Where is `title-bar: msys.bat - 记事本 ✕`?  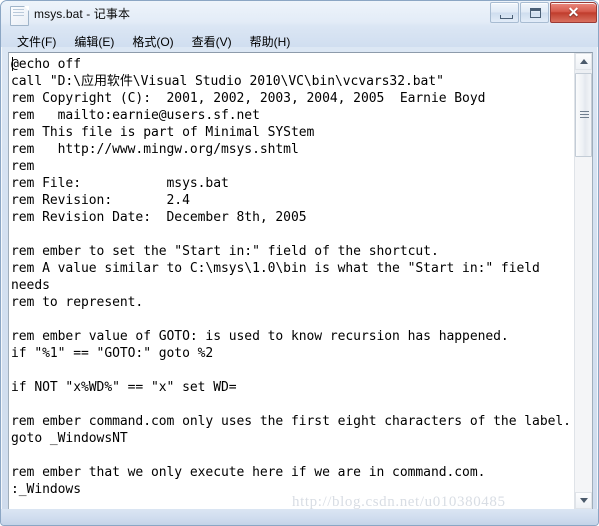 title-bar: msys.bat - 记事本 ✕ is located at coordinates (299, 15).